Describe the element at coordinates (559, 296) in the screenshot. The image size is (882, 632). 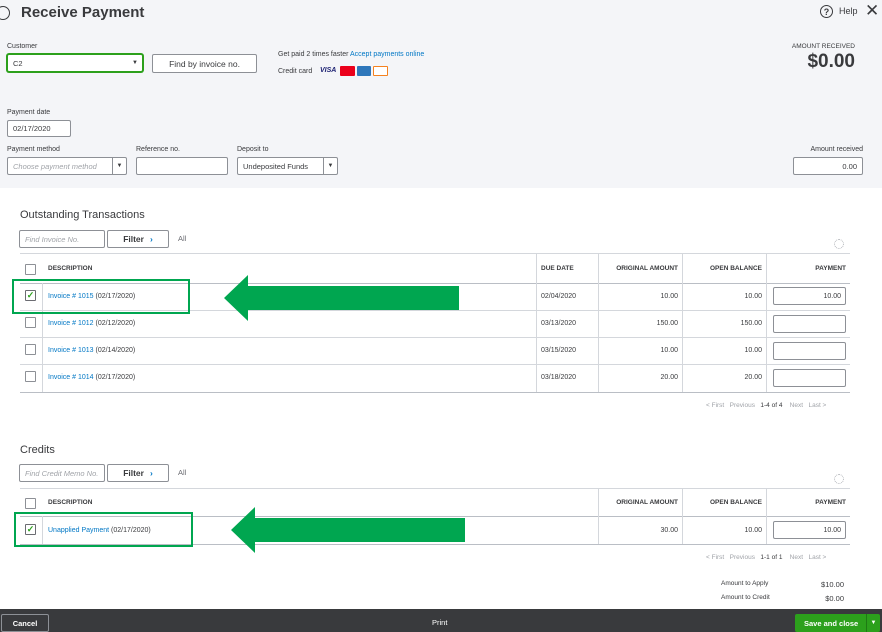
I see `due-date-cell: 02/04/2020` at that location.